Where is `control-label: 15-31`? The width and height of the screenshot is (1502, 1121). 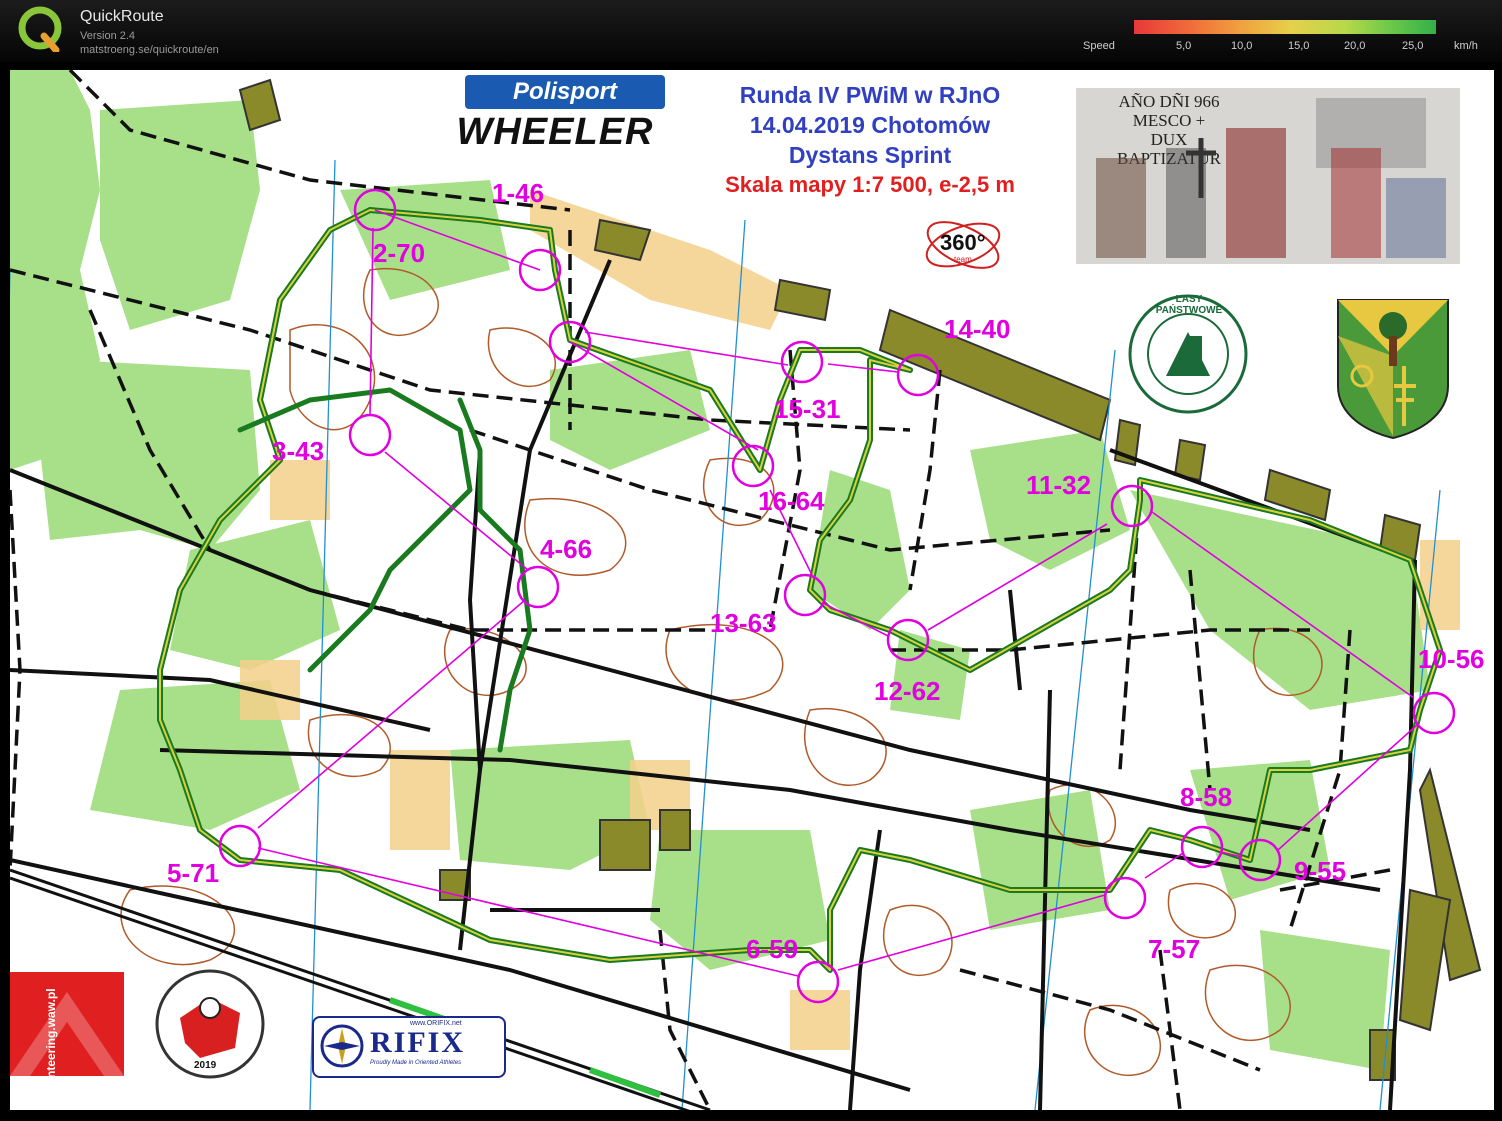
control-label: 15-31 is located at coordinates (807, 409).